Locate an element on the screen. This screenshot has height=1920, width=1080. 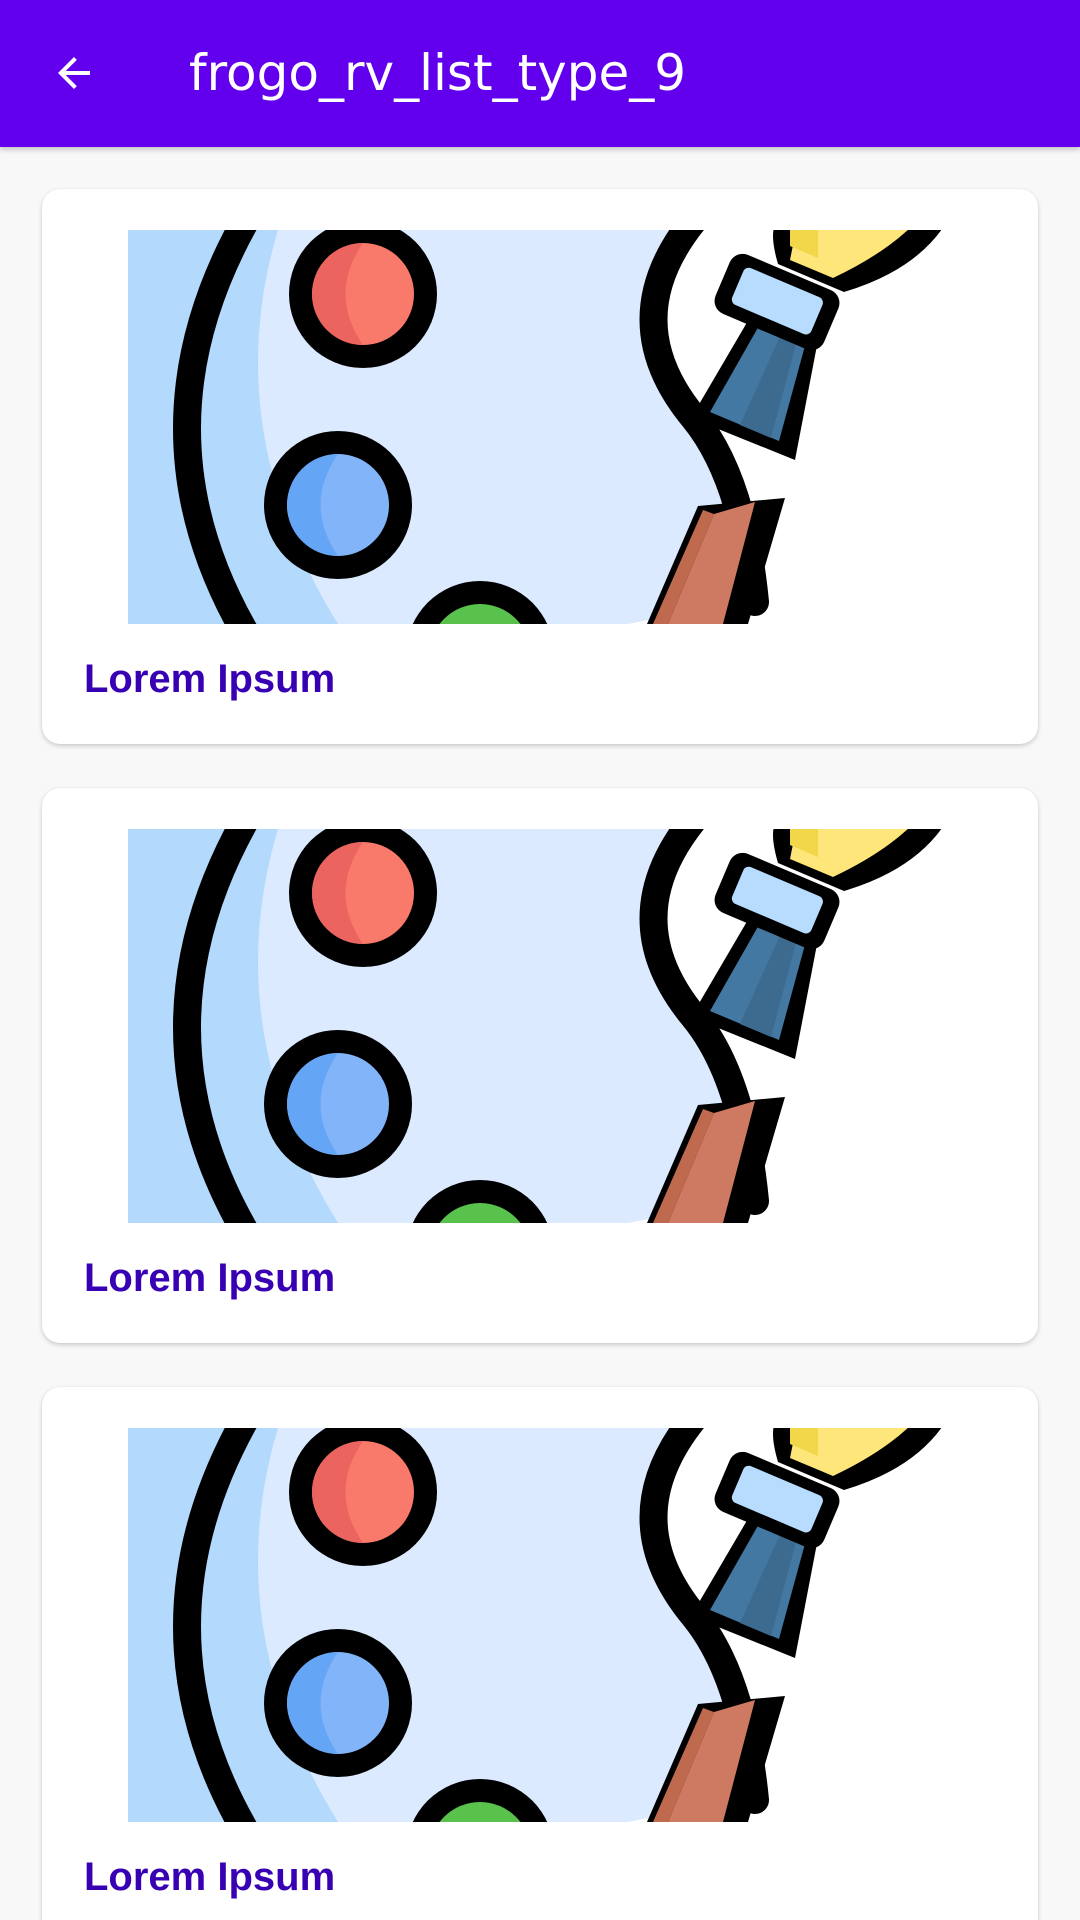
page-title: frogo_rv_list_type_9 is located at coordinates (438, 73).